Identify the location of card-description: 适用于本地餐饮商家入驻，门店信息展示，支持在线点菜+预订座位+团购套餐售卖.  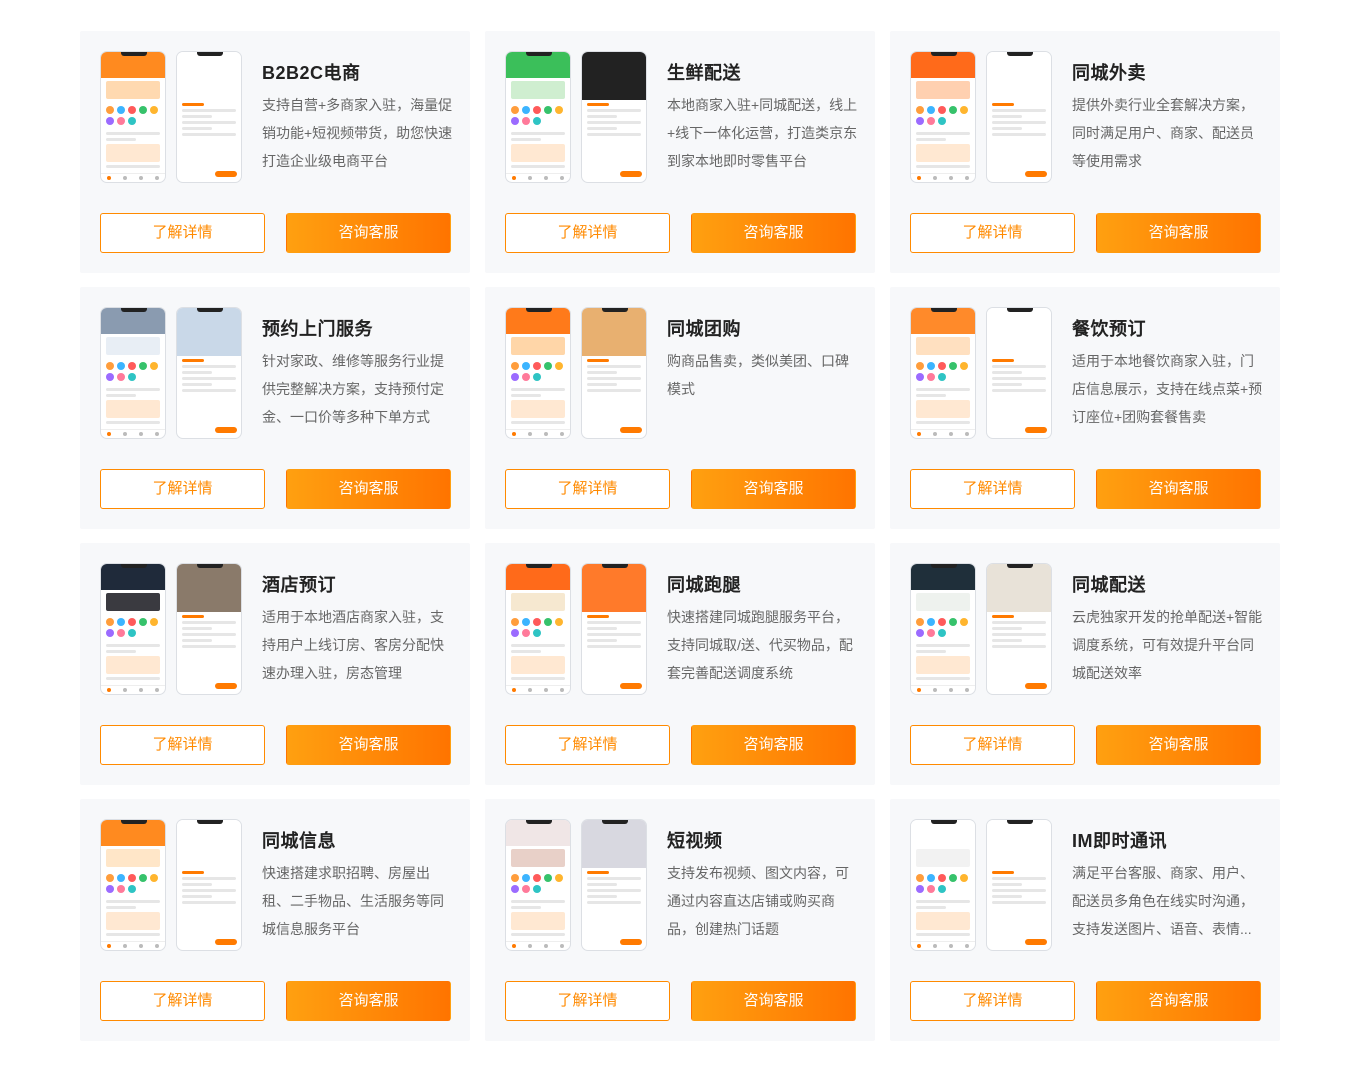
(1167, 389).